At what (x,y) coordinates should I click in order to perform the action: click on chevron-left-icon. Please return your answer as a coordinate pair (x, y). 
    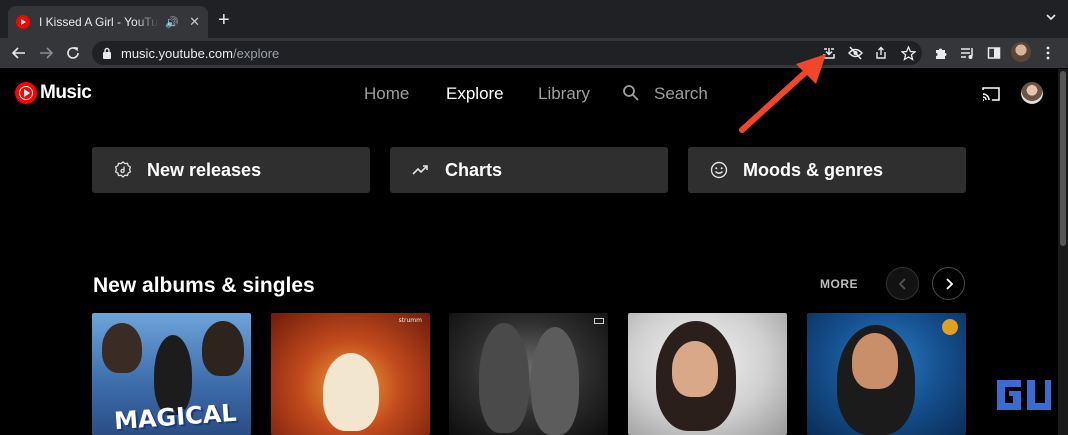
    Looking at the image, I should click on (902, 283).